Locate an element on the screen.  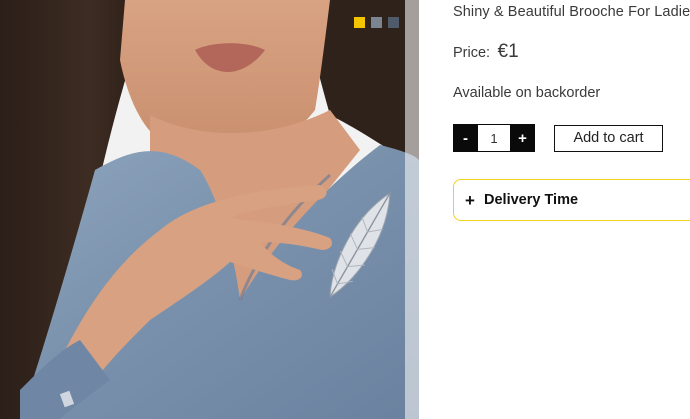
purchase-row: - + Add to cart is located at coordinates (558, 138).